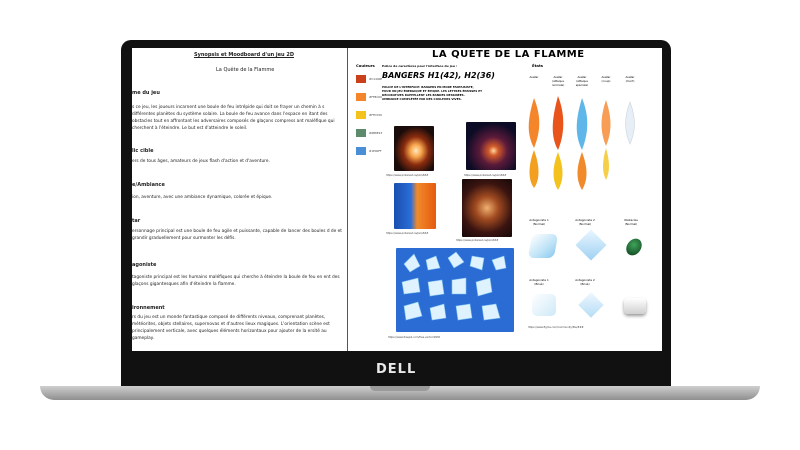  I want to click on rock-obstacle, so click(635, 306).